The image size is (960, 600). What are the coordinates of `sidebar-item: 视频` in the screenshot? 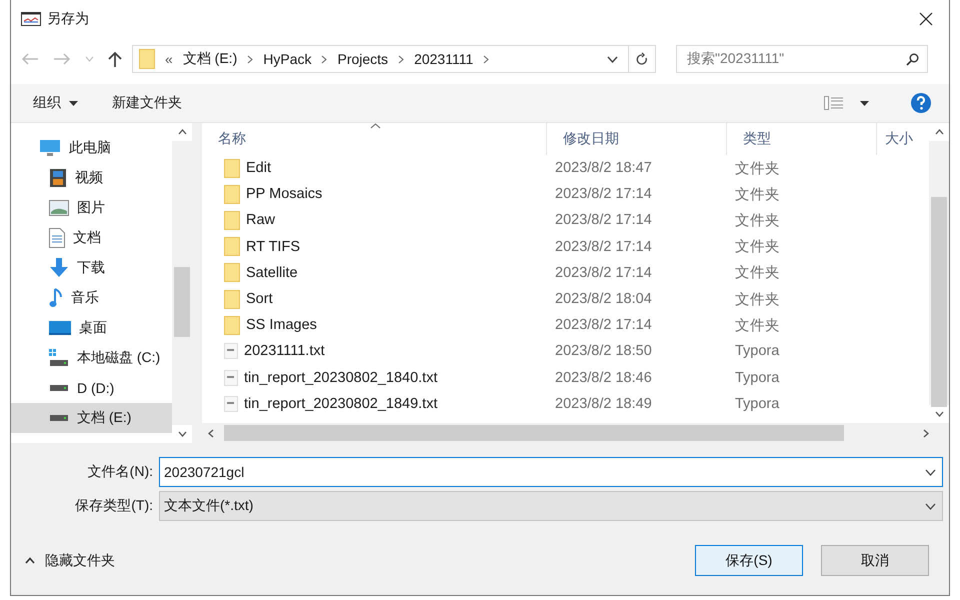 It's located at (91, 178).